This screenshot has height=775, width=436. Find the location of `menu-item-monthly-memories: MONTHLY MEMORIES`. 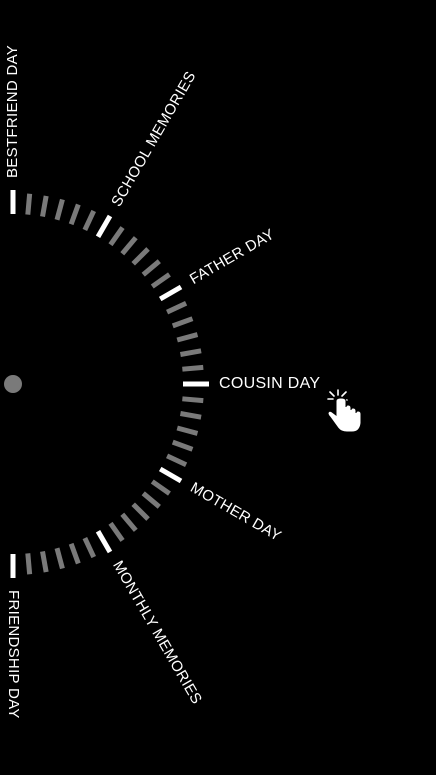

menu-item-monthly-memories: MONTHLY MEMORIES is located at coordinates (157, 632).